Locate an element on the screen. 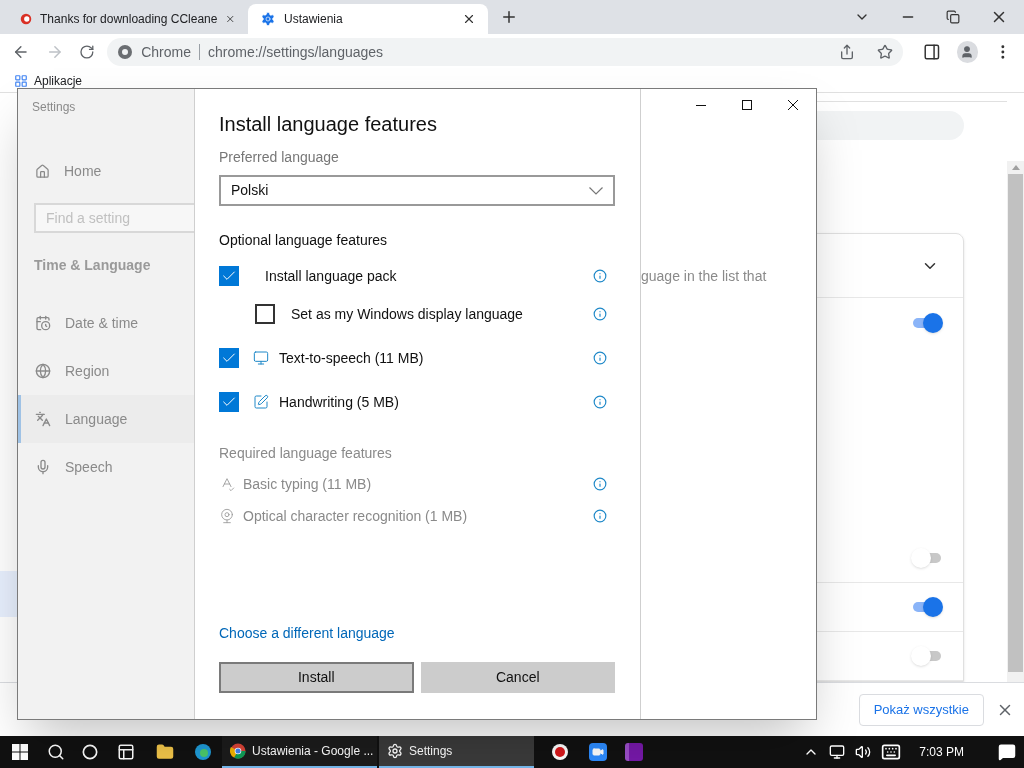 The width and height of the screenshot is (1024, 768). pen-icon is located at coordinates (261, 402).